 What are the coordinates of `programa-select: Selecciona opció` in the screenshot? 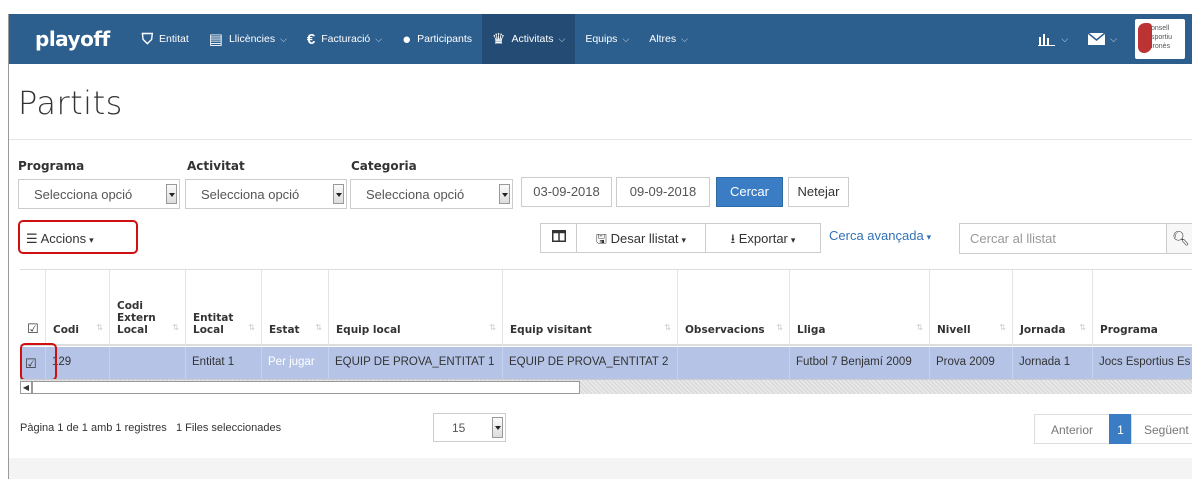 It's located at (99, 194).